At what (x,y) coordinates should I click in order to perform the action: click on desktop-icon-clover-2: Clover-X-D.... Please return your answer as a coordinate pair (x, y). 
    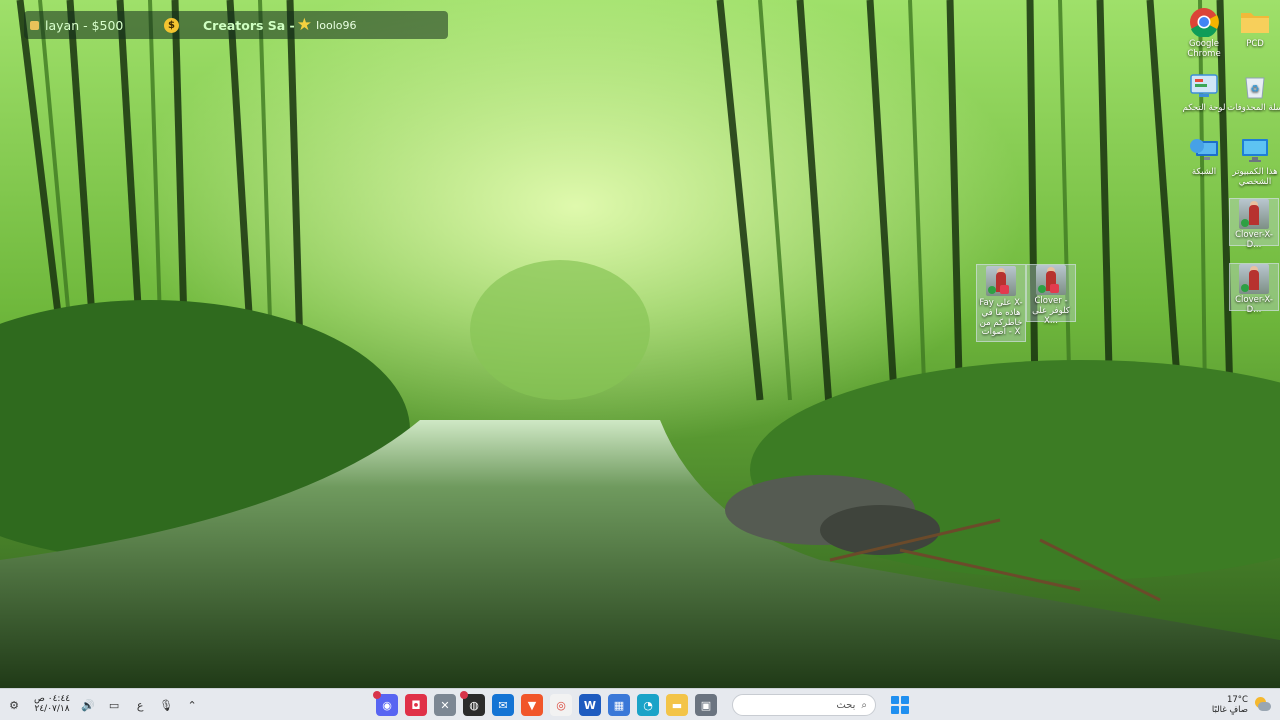
    Looking at the image, I should click on (1254, 289).